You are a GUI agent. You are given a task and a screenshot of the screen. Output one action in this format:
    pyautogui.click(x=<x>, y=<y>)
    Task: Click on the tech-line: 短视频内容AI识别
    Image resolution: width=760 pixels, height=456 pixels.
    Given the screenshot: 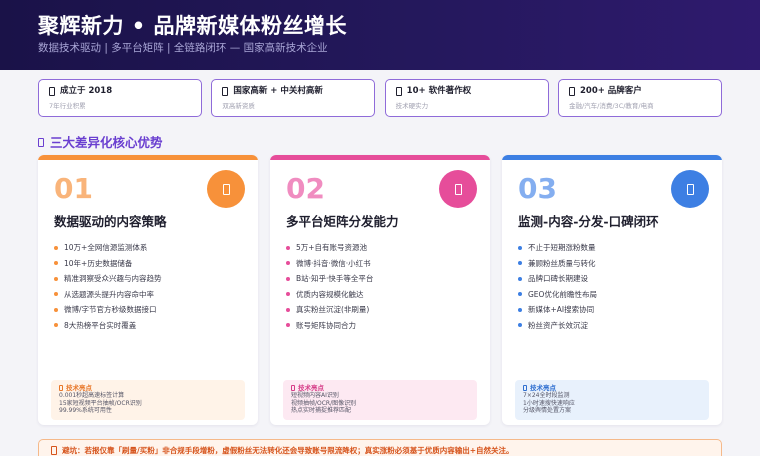 What is the action you would take?
    pyautogui.click(x=315, y=395)
    